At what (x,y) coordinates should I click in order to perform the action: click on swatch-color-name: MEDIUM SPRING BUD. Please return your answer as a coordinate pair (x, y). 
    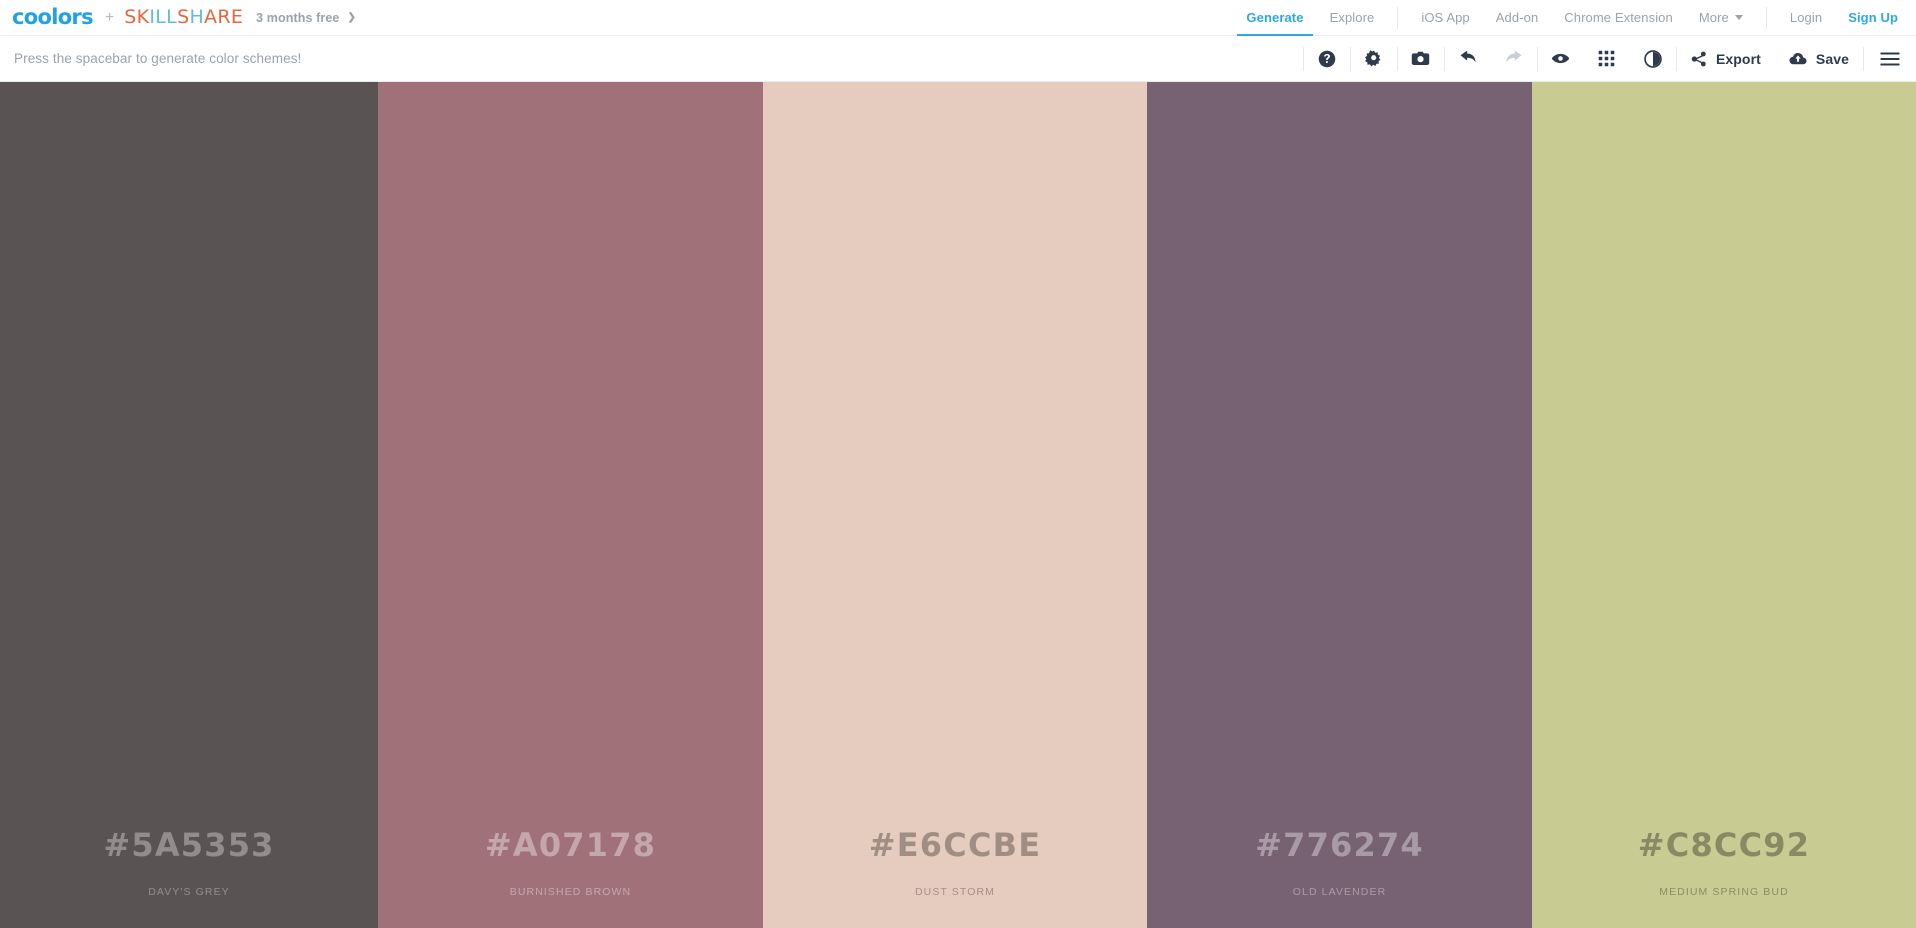
    Looking at the image, I should click on (1724, 891).